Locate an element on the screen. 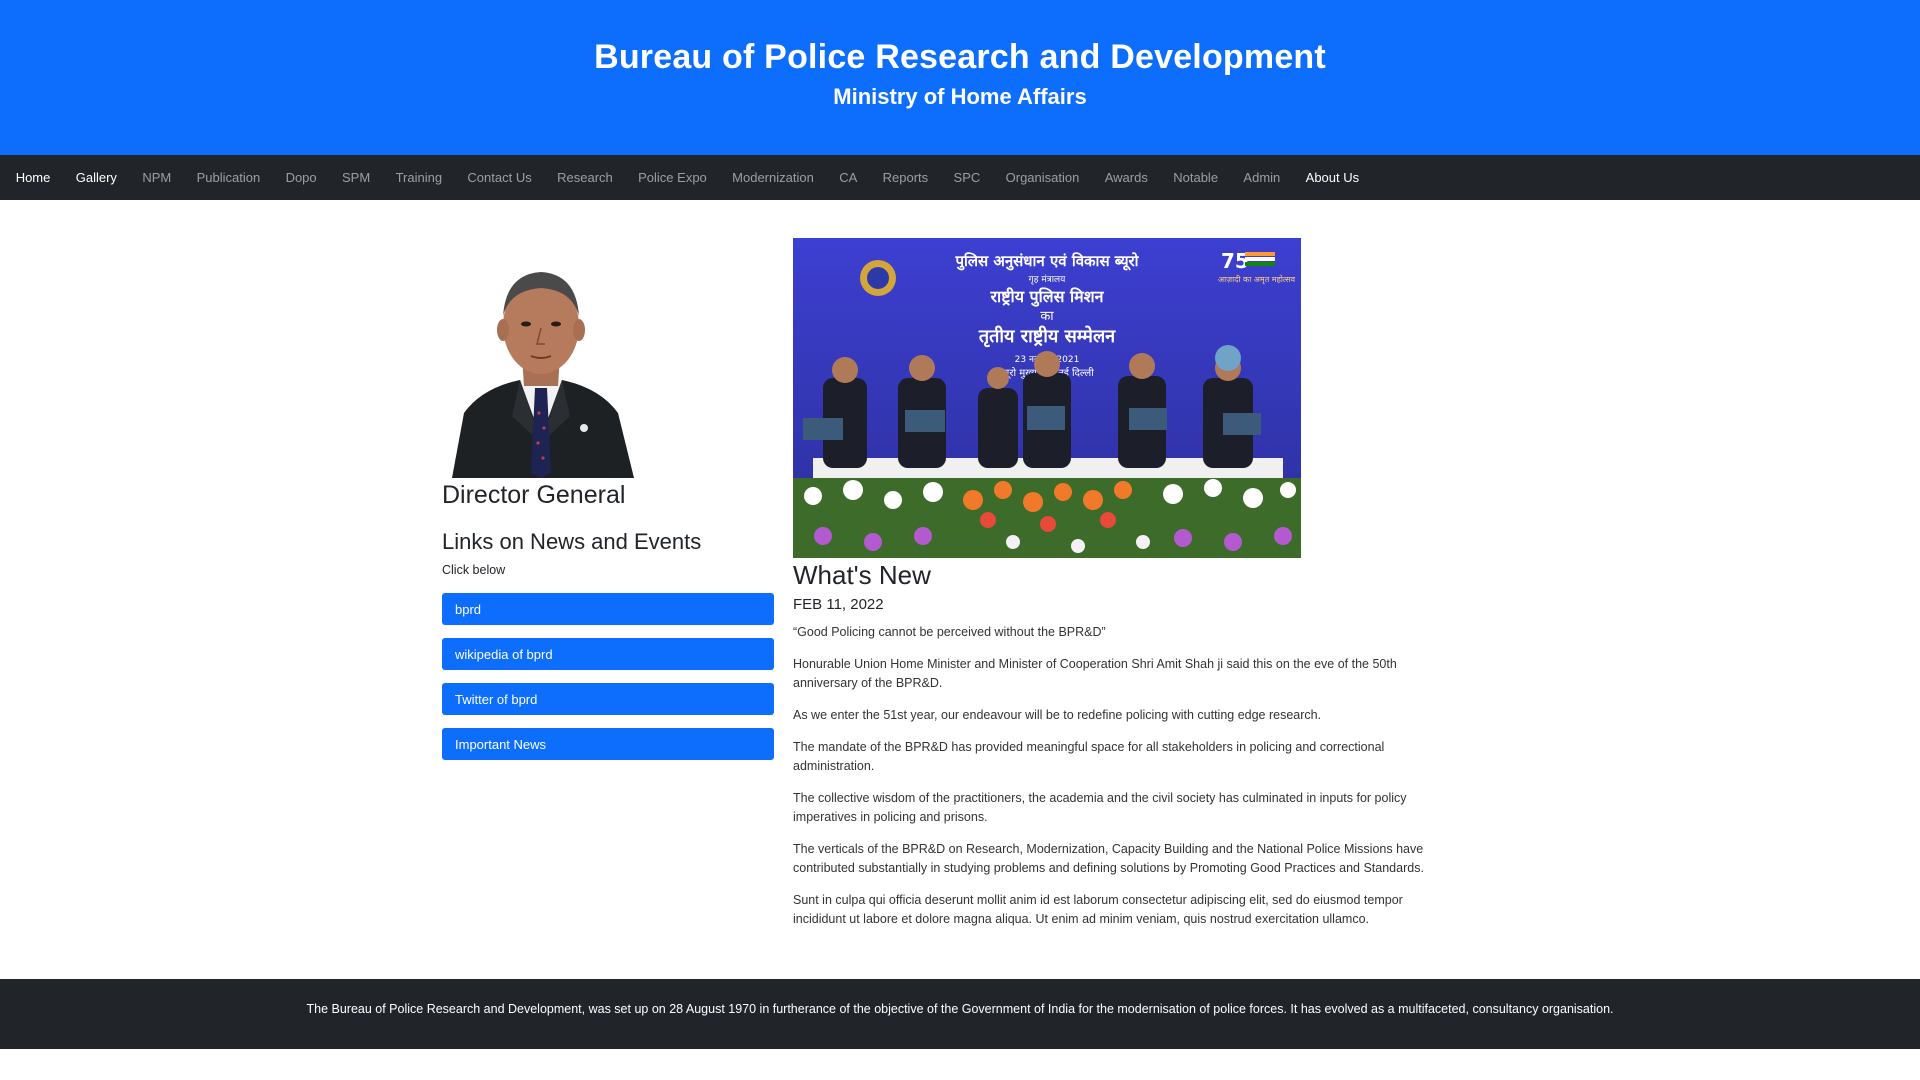  azadi-logo-number: 75 is located at coordinates (1235, 261).